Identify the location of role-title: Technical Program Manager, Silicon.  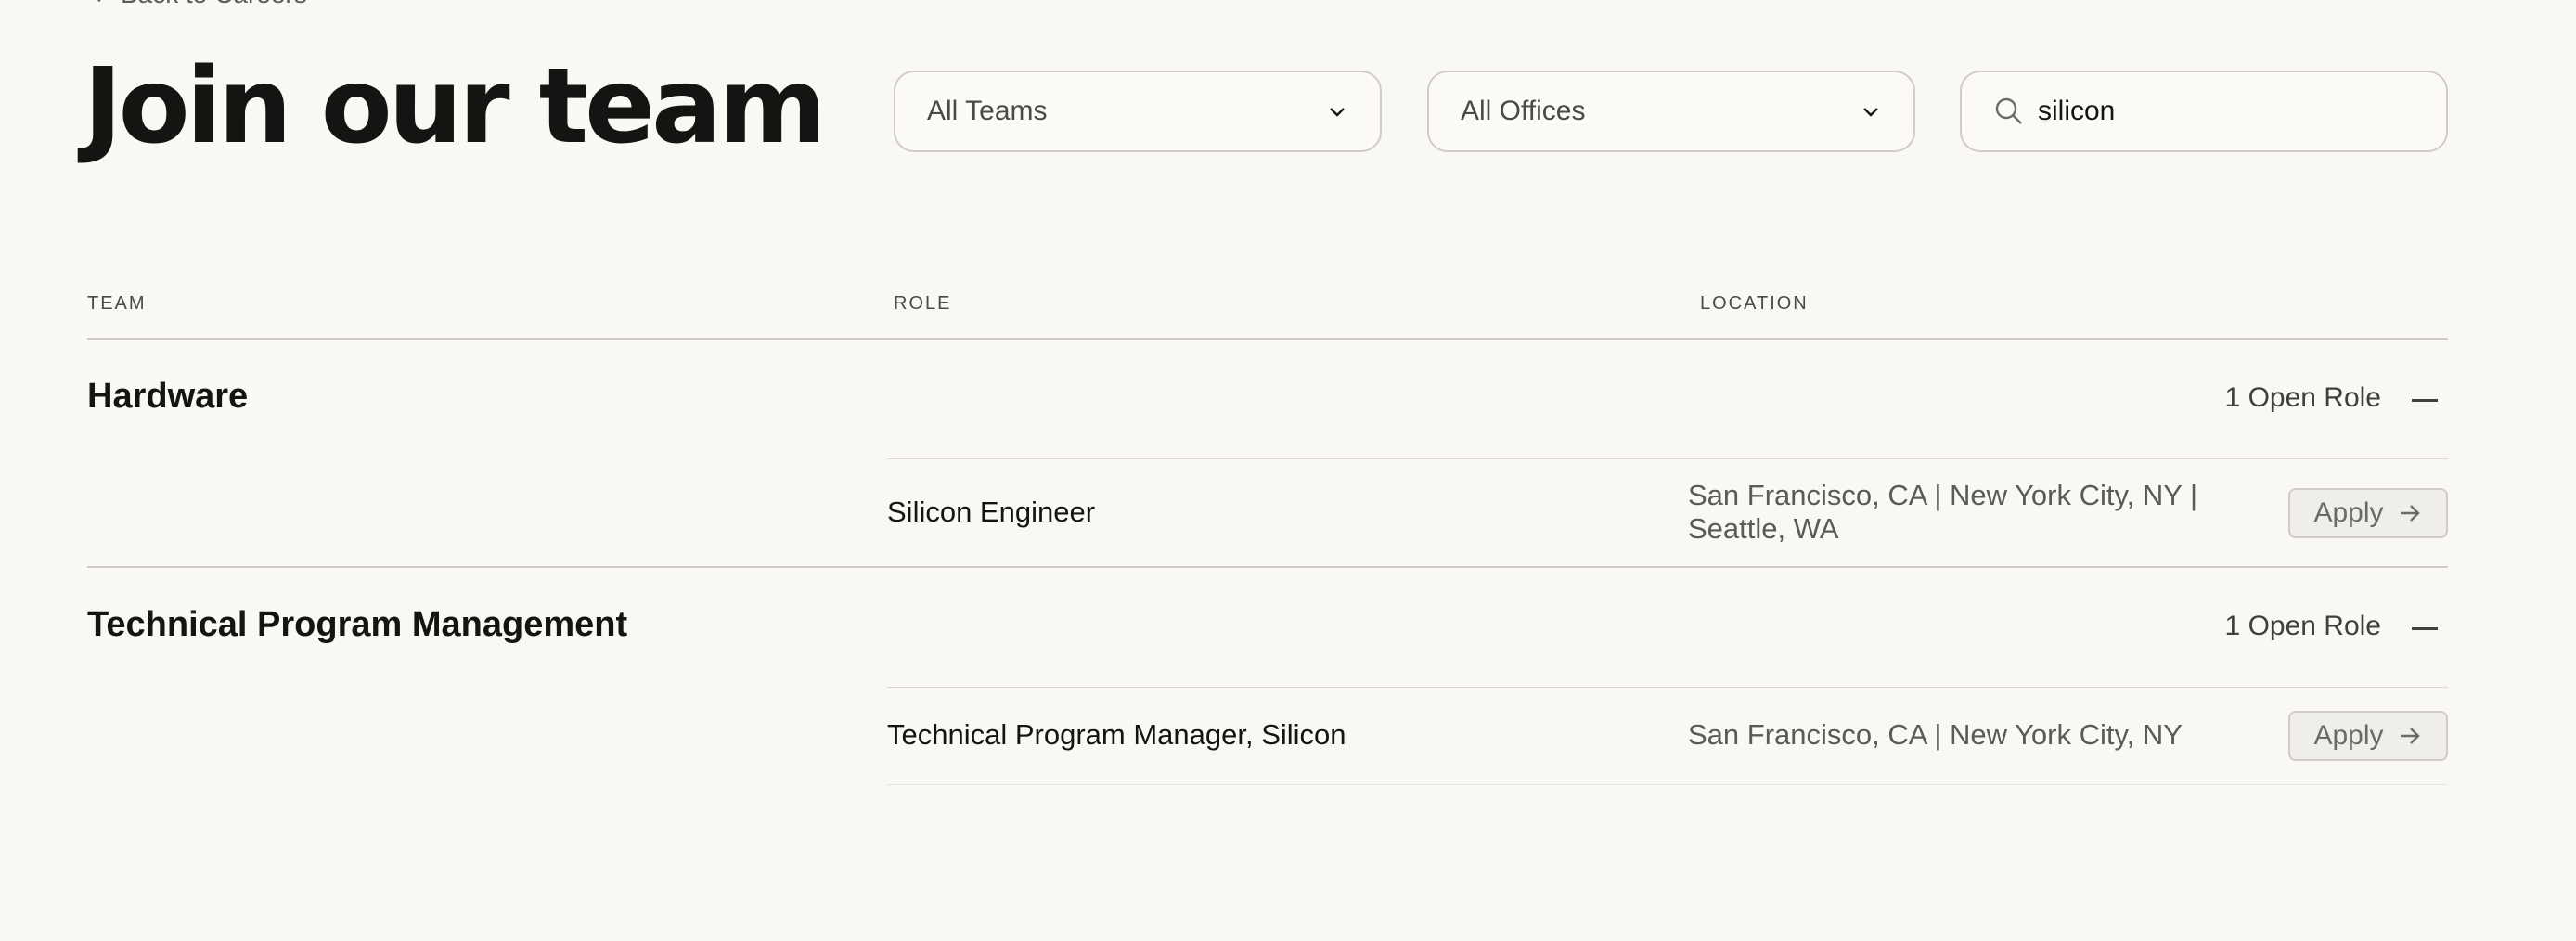
(1116, 735).